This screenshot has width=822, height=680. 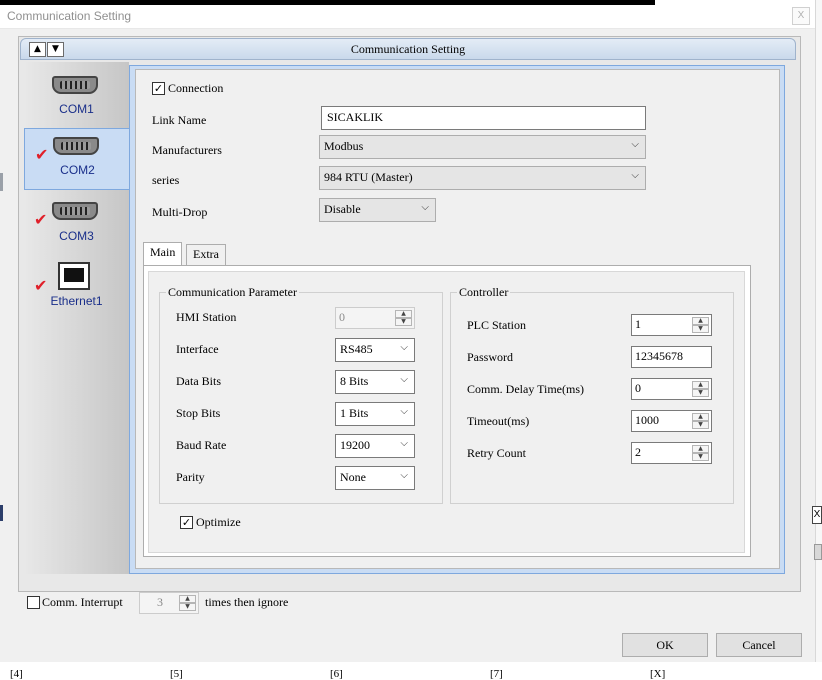 What do you see at coordinates (411, 671) in the screenshot?
I see `background-tab-strip: [4] [5] [6] [7] [X]` at bounding box center [411, 671].